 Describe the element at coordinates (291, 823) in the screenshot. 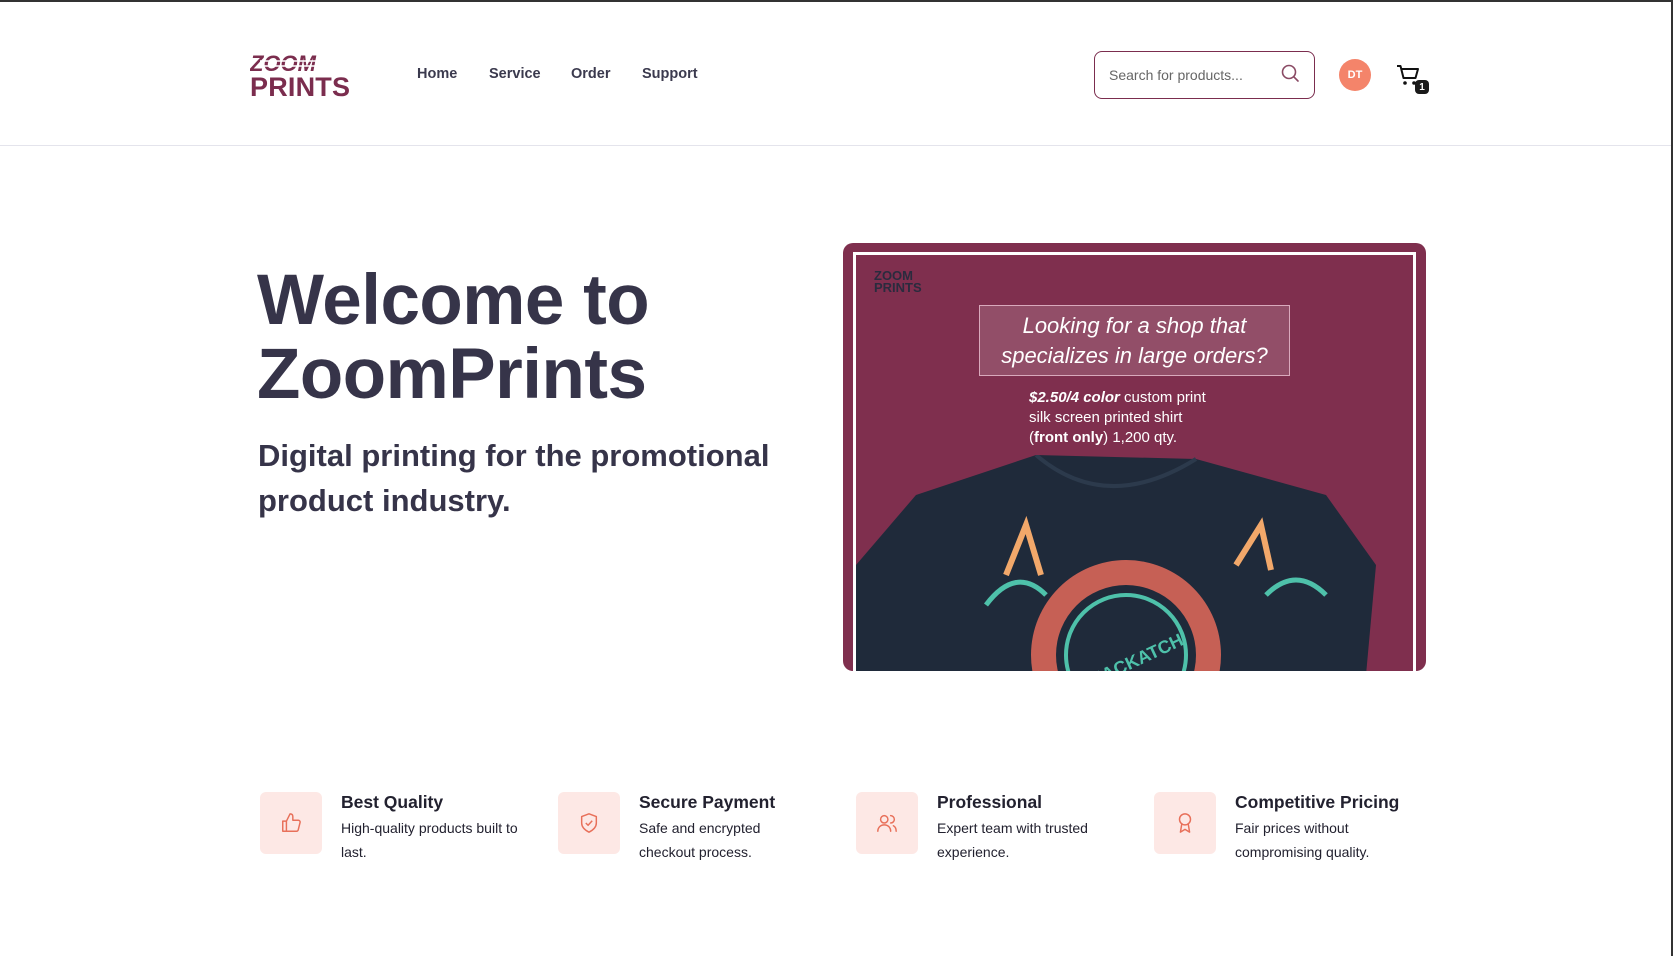

I see `thumbs-up-icon` at that location.